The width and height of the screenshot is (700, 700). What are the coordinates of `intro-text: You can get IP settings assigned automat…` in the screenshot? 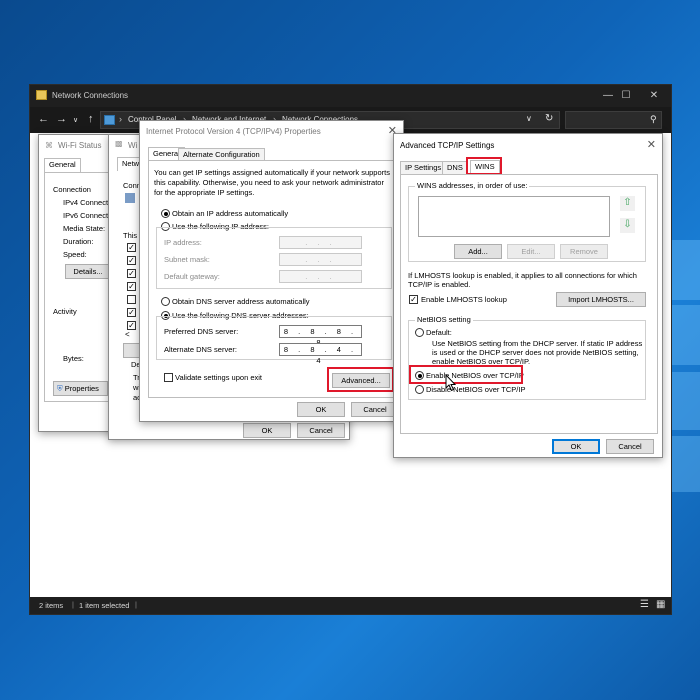 It's located at (272, 172).